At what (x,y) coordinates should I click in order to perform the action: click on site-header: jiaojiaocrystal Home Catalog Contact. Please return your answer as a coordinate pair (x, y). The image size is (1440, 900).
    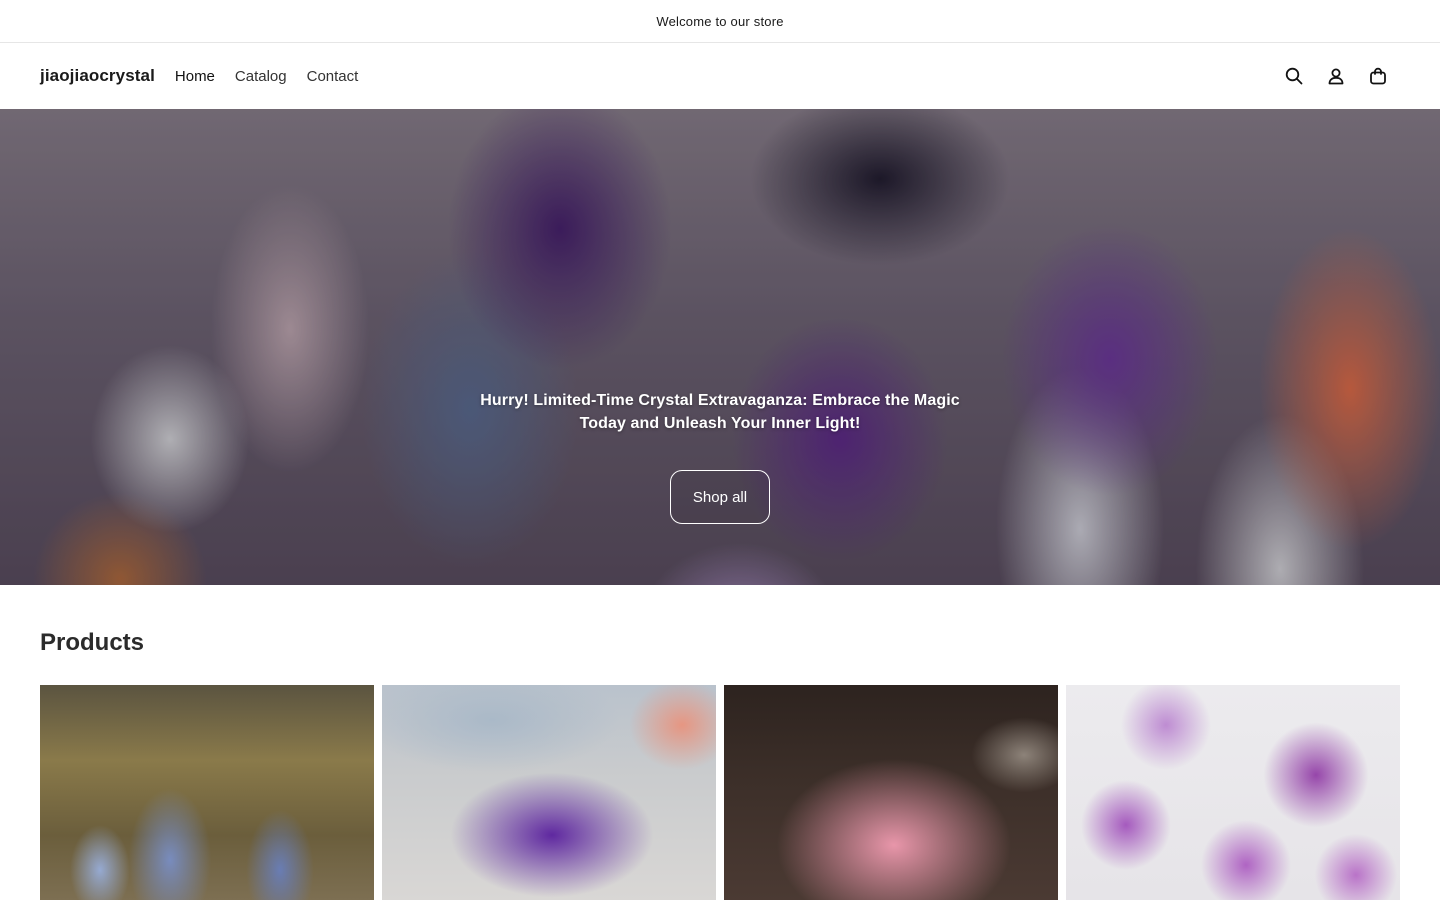
    Looking at the image, I should click on (720, 76).